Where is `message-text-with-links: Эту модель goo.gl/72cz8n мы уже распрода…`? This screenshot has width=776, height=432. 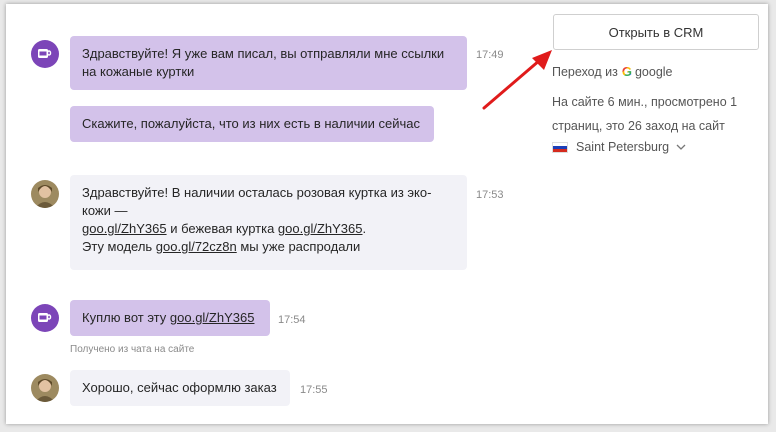 message-text-with-links: Эту модель goo.gl/72cz8n мы уже распрода… is located at coordinates (268, 247).